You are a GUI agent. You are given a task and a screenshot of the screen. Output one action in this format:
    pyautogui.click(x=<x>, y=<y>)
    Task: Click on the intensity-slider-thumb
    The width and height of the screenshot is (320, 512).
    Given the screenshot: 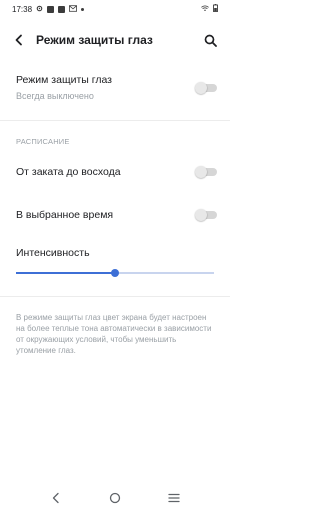 What is the action you would take?
    pyautogui.click(x=115, y=272)
    